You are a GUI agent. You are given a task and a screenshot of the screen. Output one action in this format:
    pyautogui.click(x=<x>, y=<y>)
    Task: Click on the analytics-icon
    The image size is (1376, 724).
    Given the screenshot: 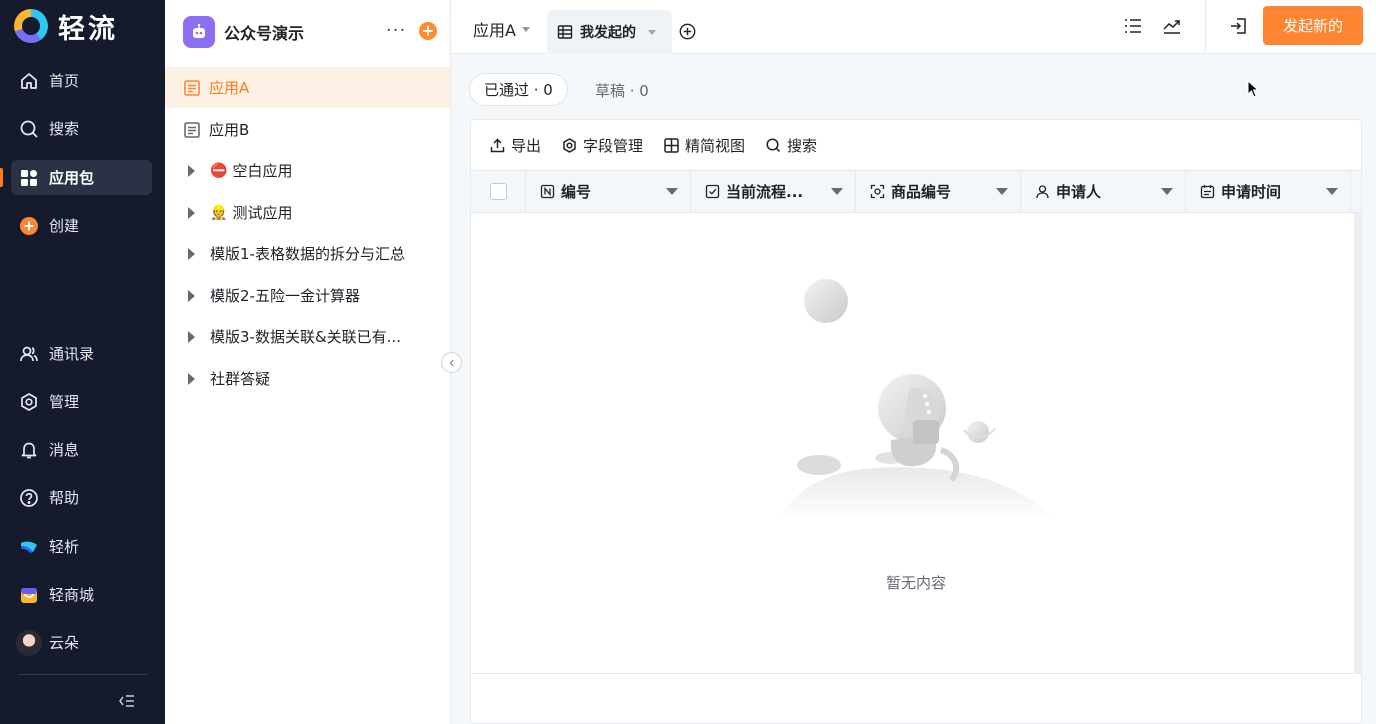 What is the action you would take?
    pyautogui.click(x=29, y=547)
    